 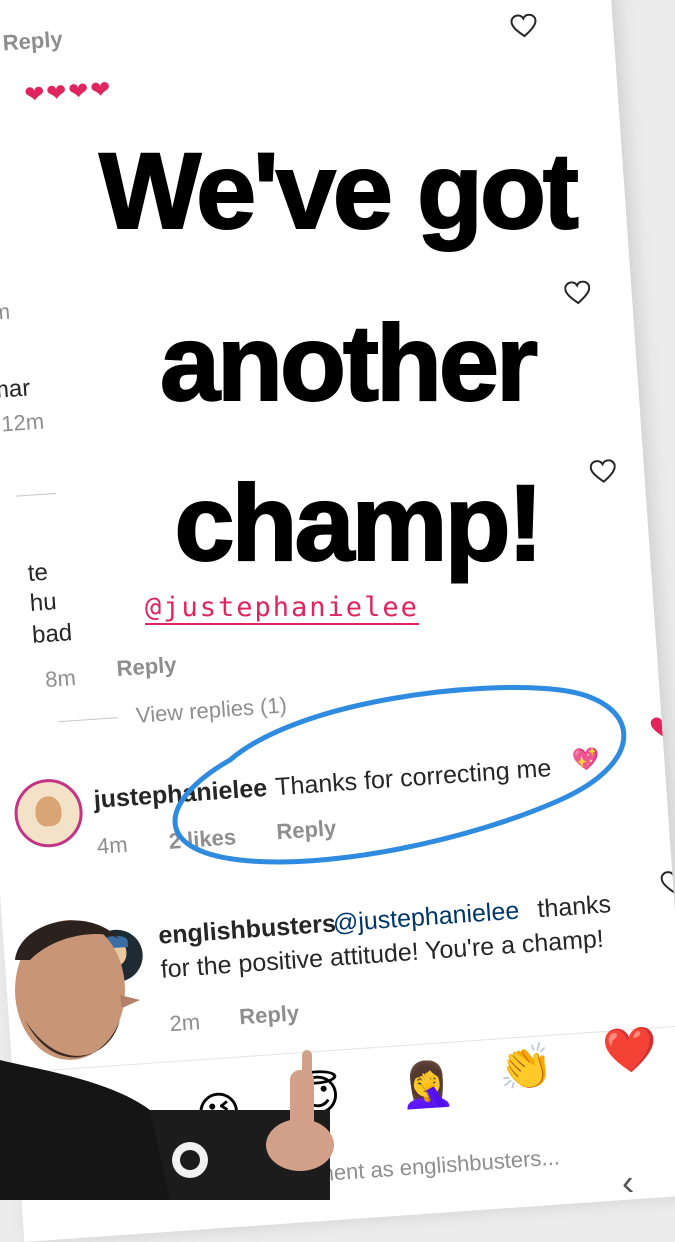 I want to click on headline-line-3: champ!, so click(x=358, y=522).